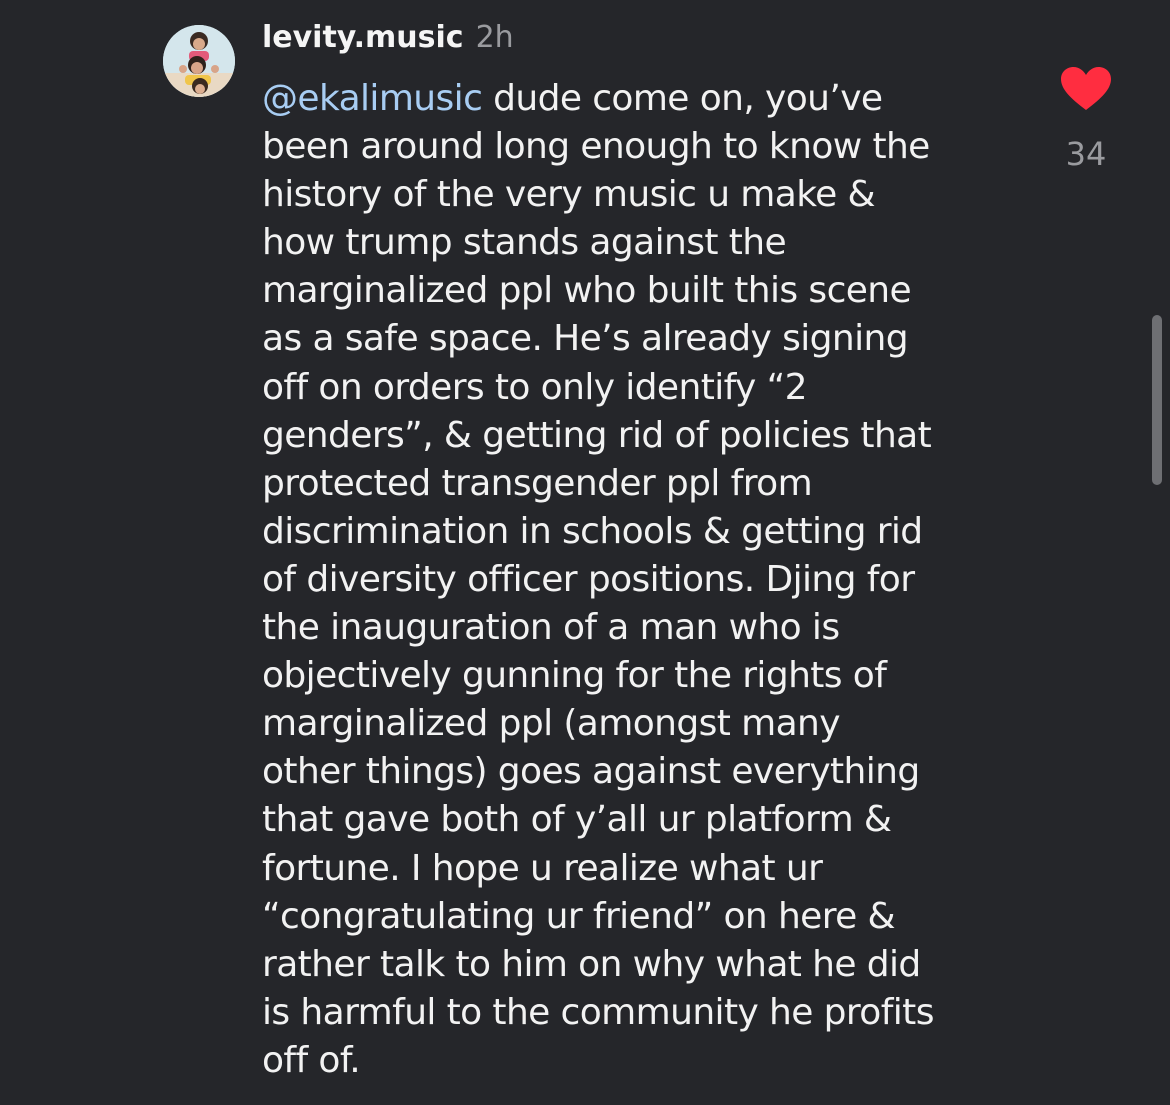 The image size is (1170, 1105). Describe the element at coordinates (579, 916) in the screenshot. I see `comment-line: “congratulating ur friend” on here &` at that location.